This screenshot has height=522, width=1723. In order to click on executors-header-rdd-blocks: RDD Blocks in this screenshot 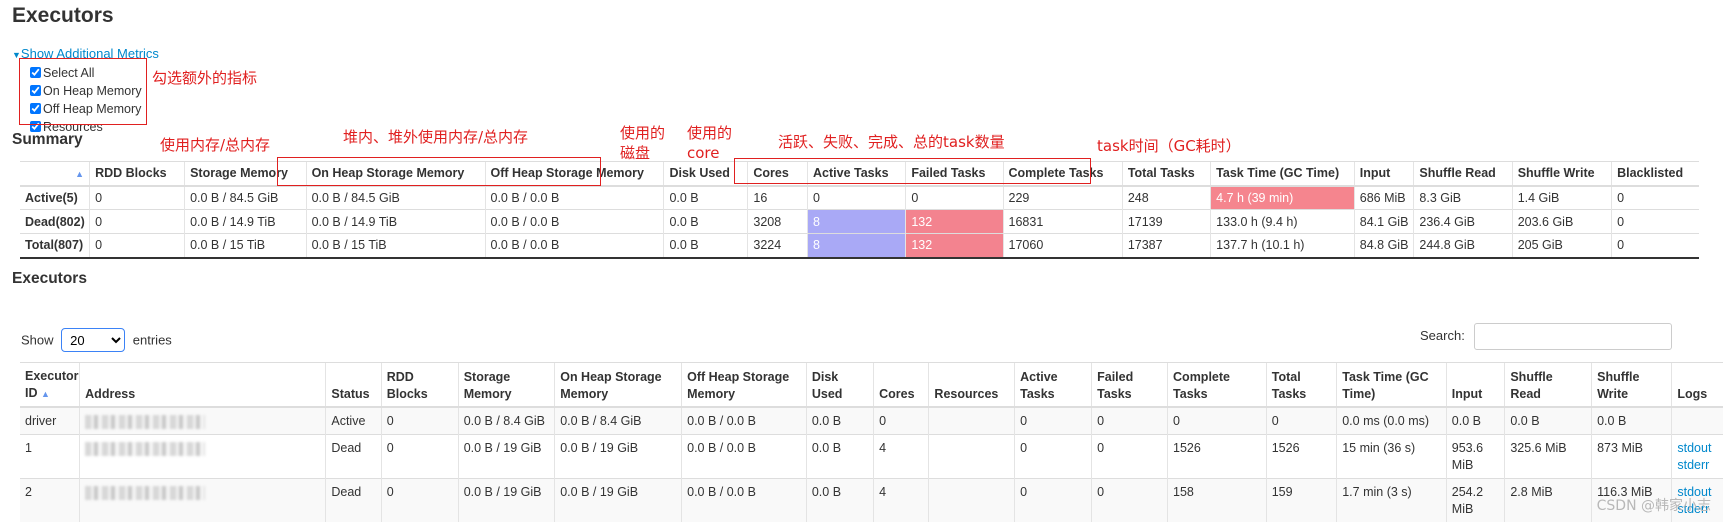, I will do `click(419, 385)`.